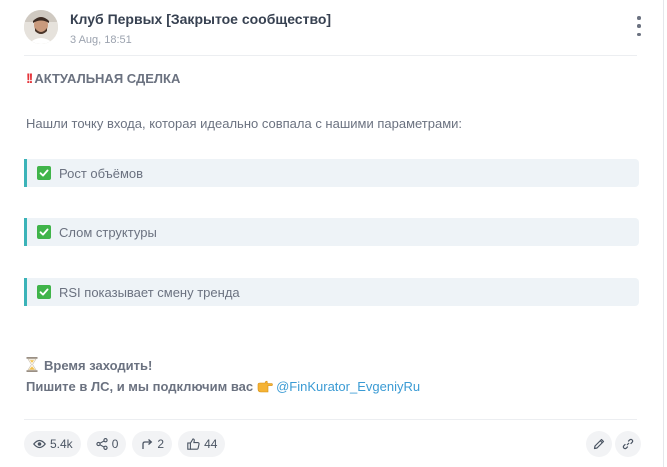  Describe the element at coordinates (331, 173) in the screenshot. I see `point-item: Рост объёмов` at that location.